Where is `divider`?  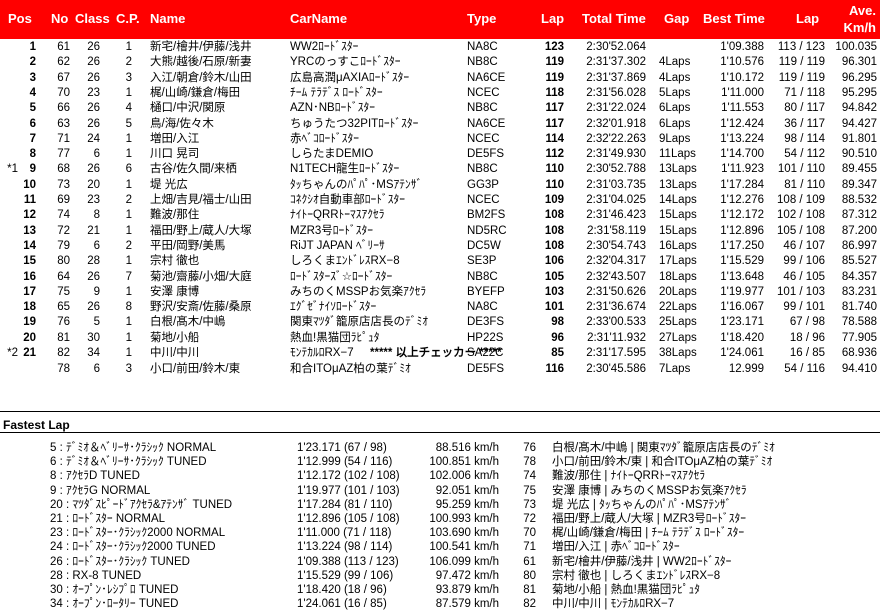
divider is located at coordinates (440, 432).